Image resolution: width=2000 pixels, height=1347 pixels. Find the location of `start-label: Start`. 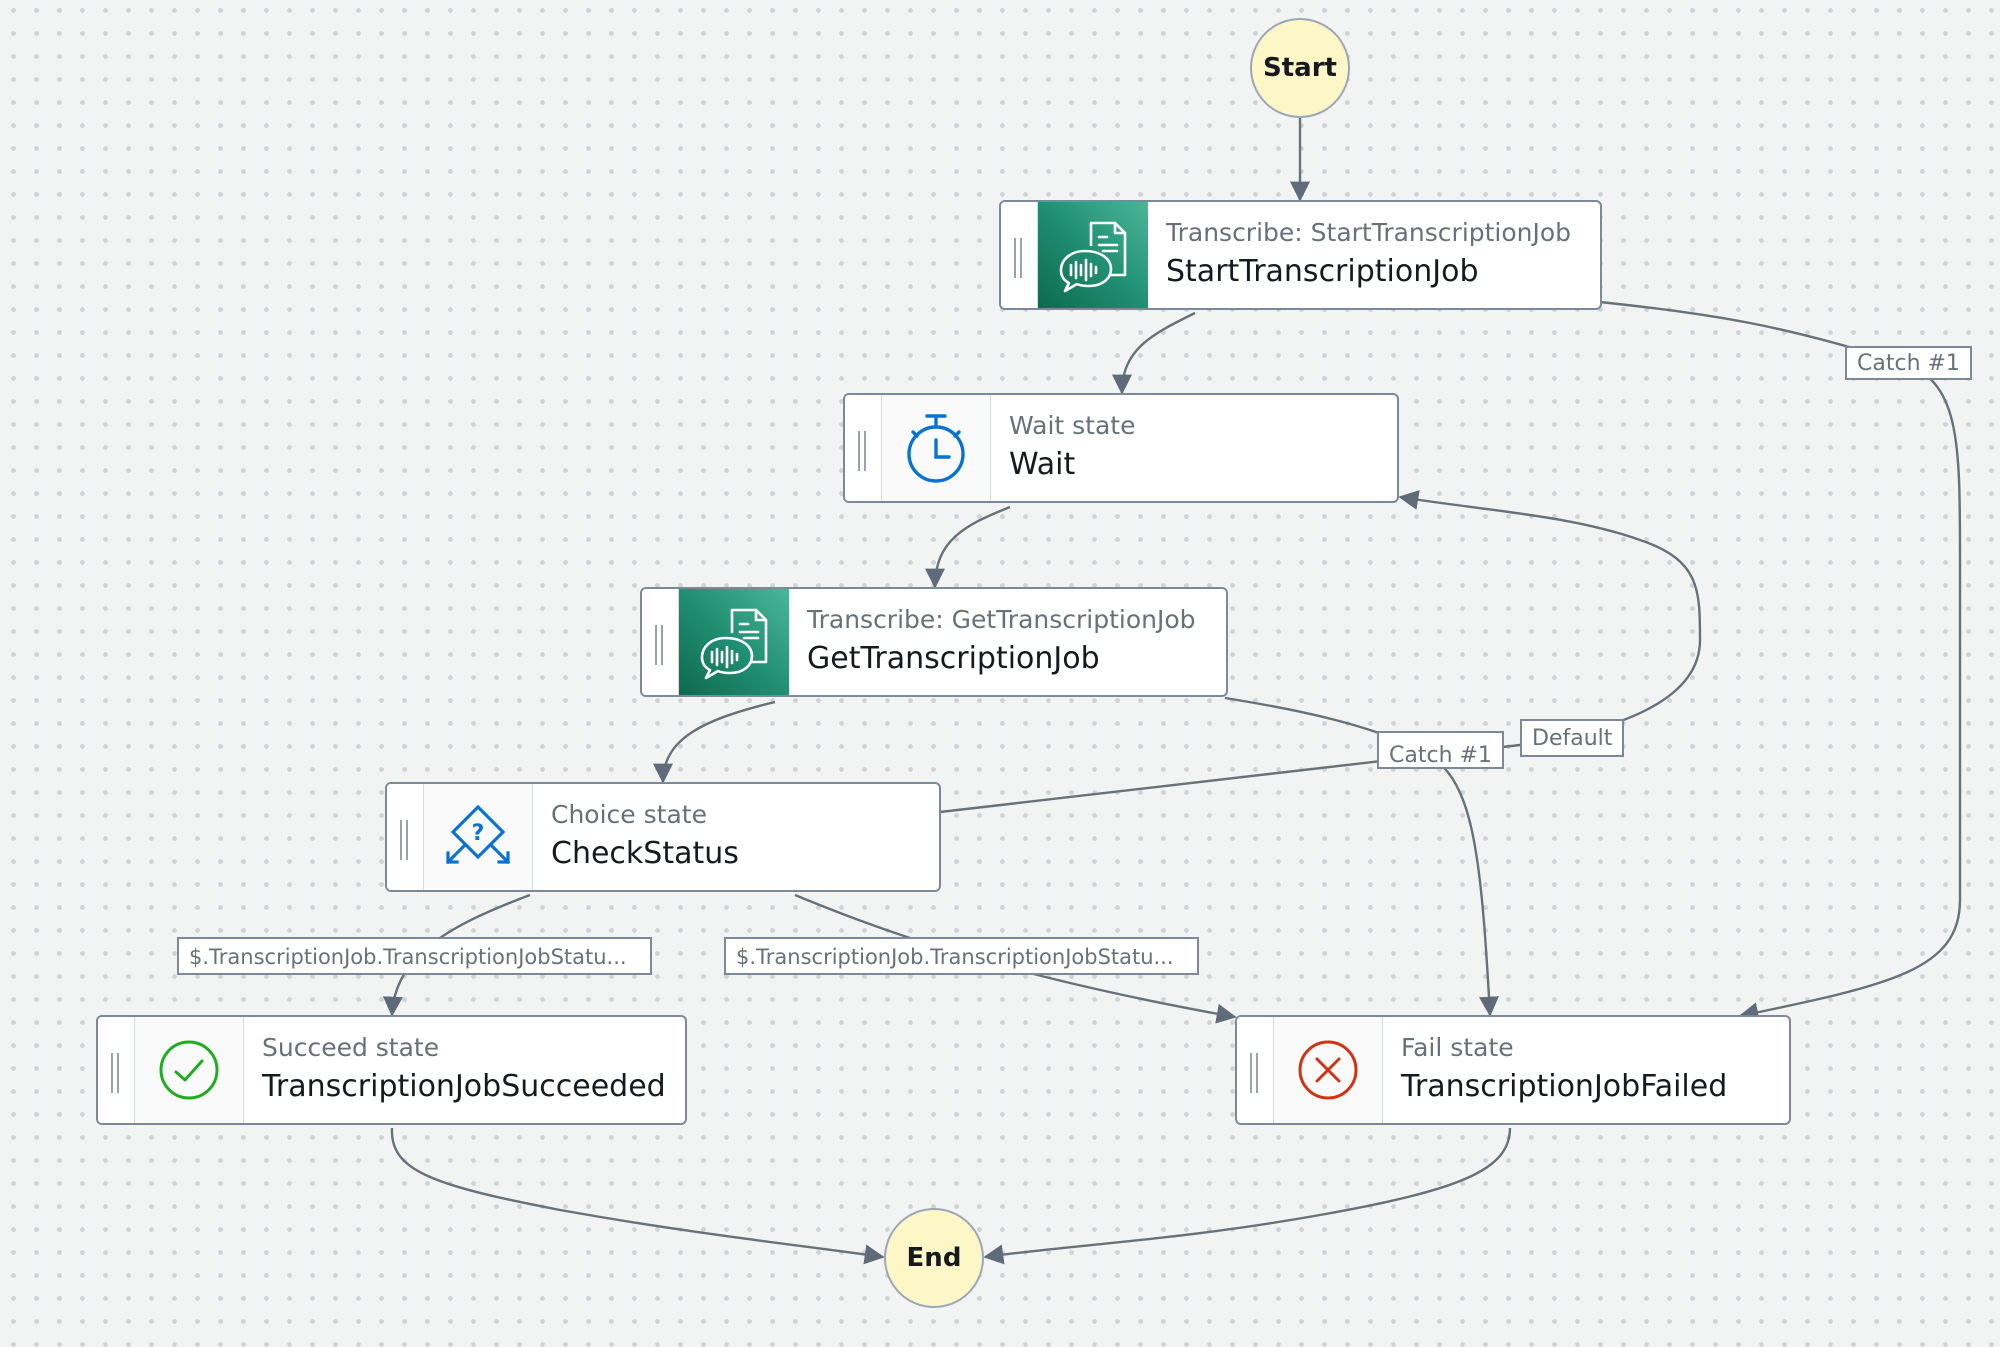

start-label: Start is located at coordinates (1300, 68).